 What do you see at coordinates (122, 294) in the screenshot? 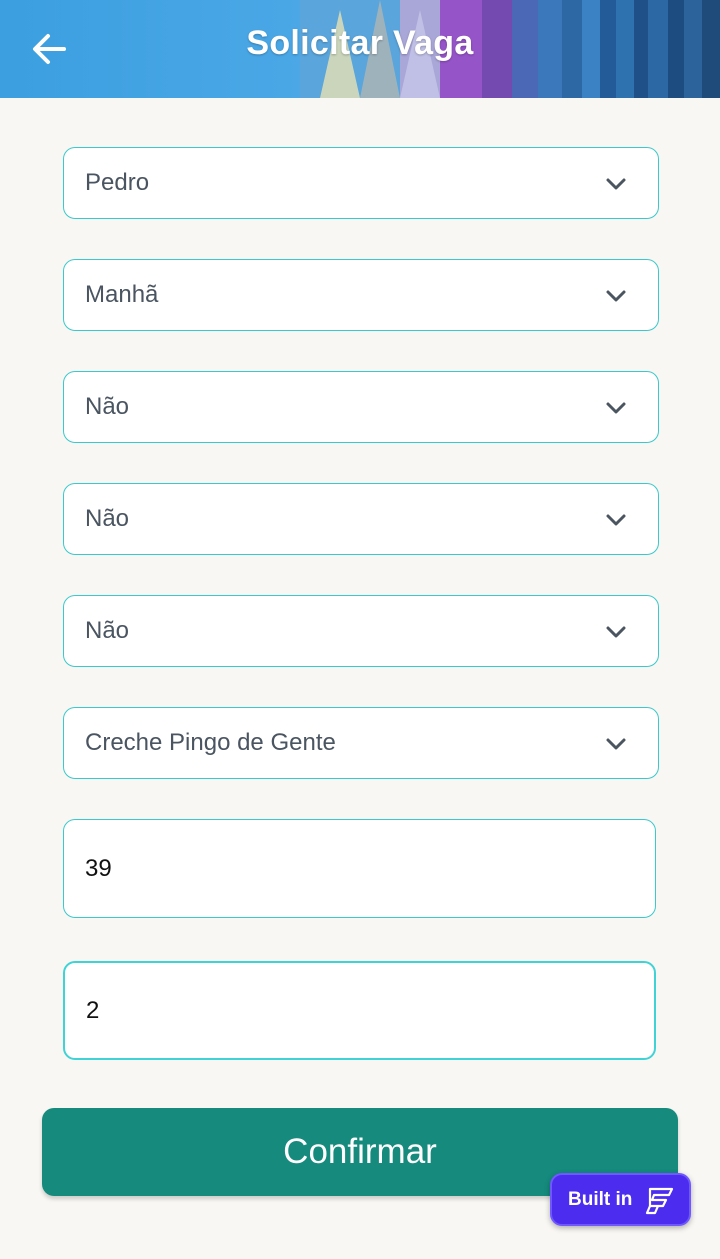
I see `shift-select-value: Manhã` at bounding box center [122, 294].